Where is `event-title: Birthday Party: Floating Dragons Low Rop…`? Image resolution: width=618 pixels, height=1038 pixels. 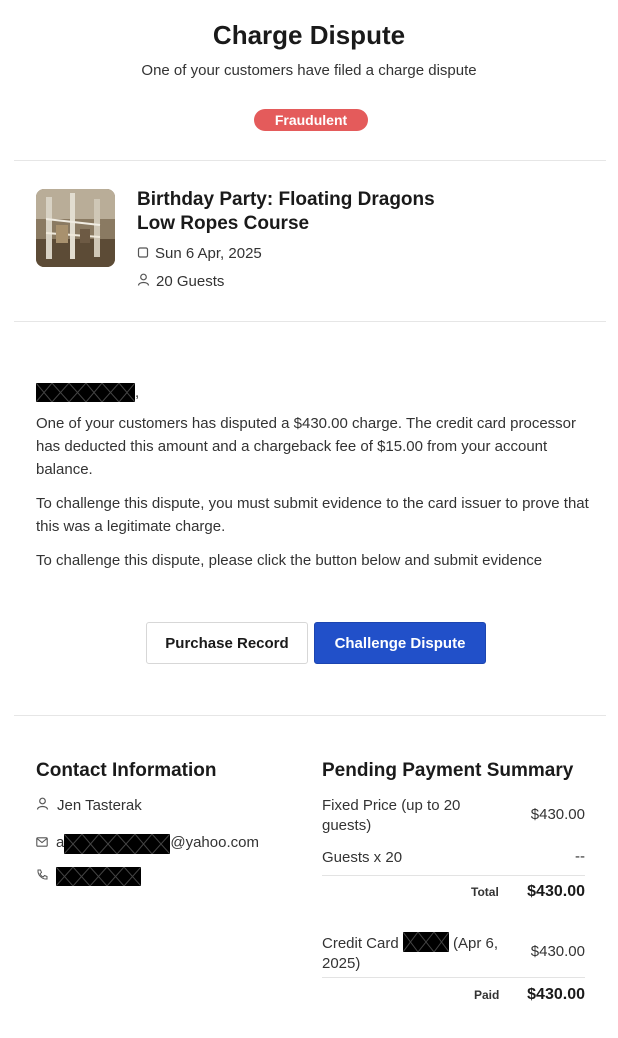 event-title: Birthday Party: Floating Dragons Low Rop… is located at coordinates (286, 211).